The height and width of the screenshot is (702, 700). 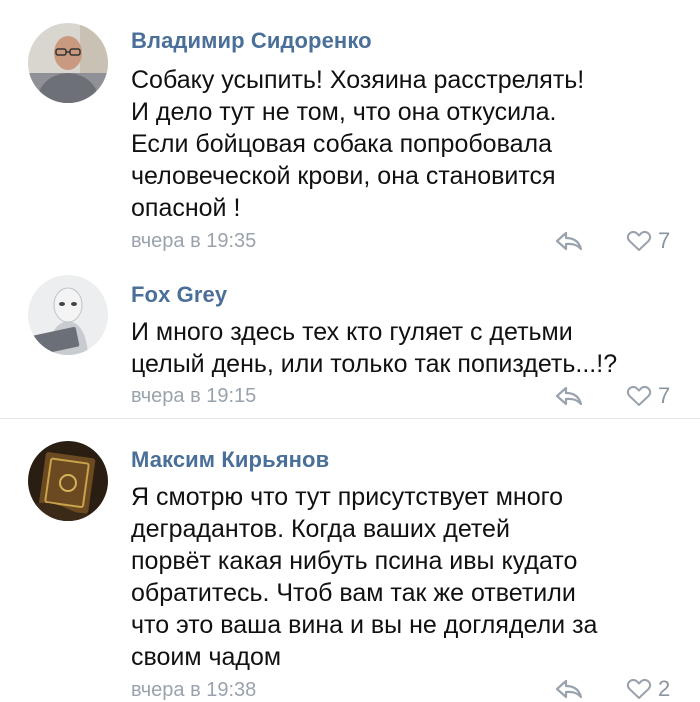 What do you see at coordinates (251, 41) in the screenshot?
I see `comment-author: Владимир Сидоренко` at bounding box center [251, 41].